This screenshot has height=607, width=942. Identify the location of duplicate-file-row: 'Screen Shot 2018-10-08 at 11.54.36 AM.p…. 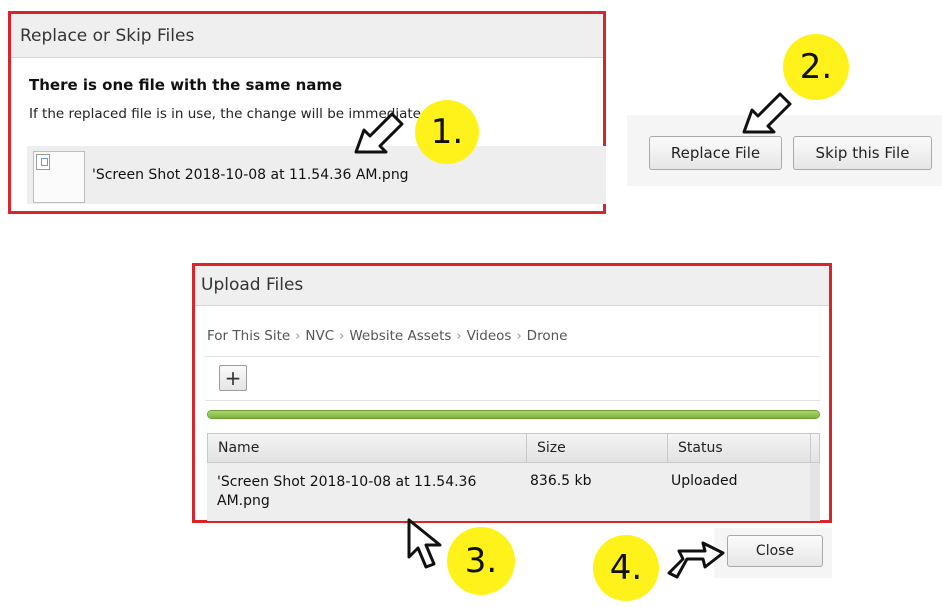
(316, 175).